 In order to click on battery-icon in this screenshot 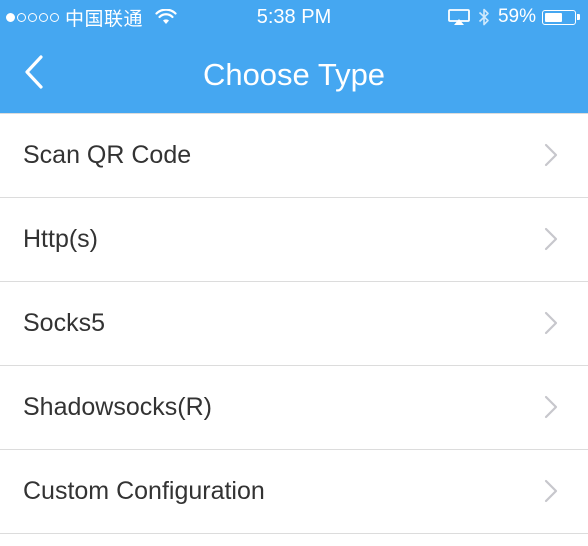, I will do `click(561, 17)`.